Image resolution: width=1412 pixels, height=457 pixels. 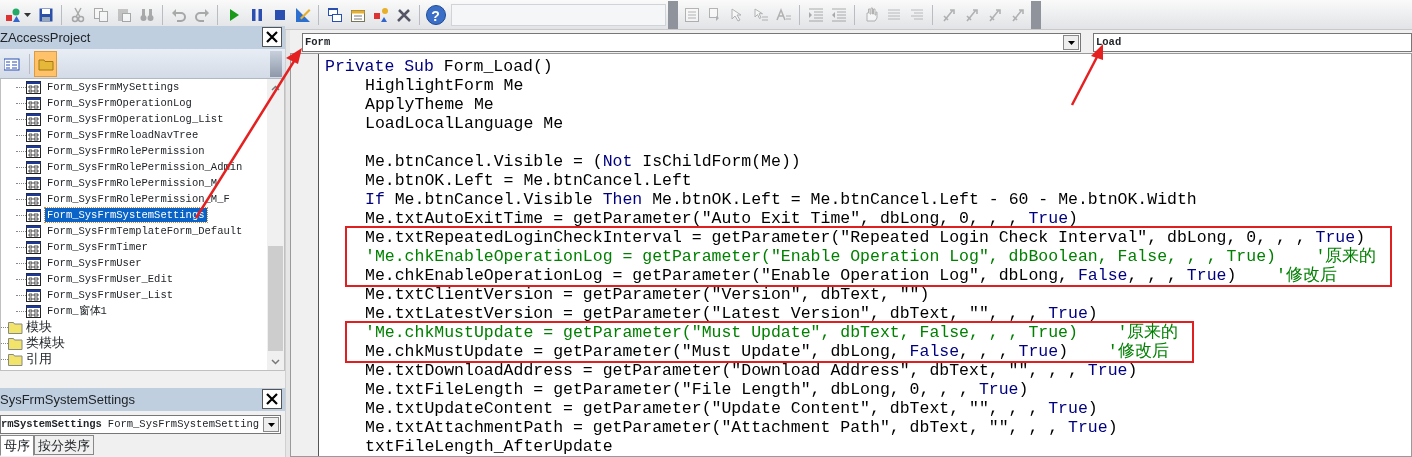 What do you see at coordinates (767, 351) in the screenshot?
I see `code-line: Me.chkMustUpdate = getParameter("Must Update", dbLong, False, , , True) '修改后` at bounding box center [767, 351].